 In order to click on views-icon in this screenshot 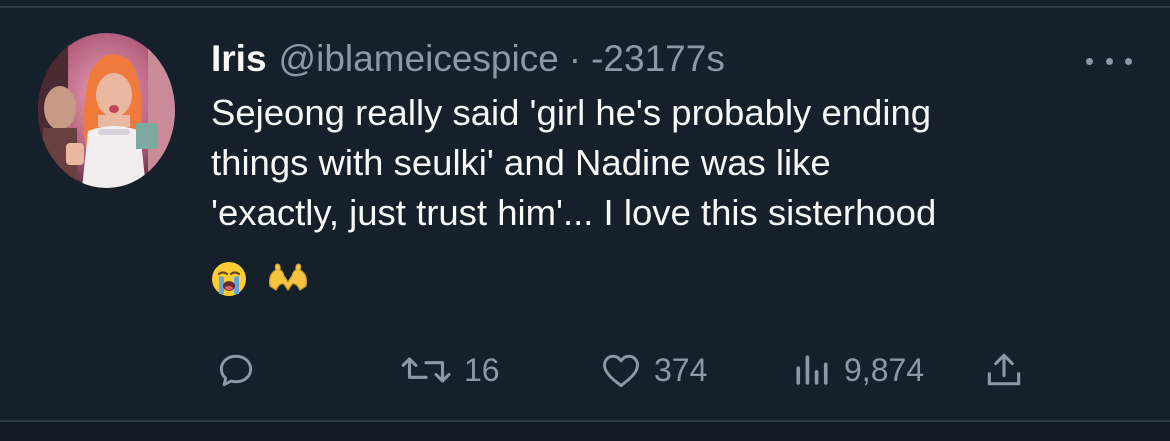, I will do `click(812, 370)`.